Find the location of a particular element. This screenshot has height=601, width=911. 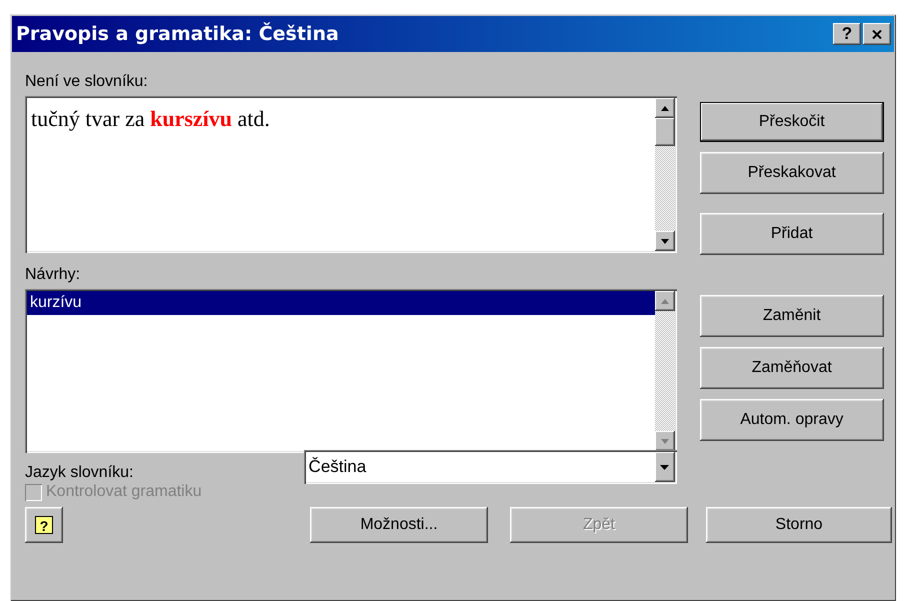

action-button: Přeskakovat is located at coordinates (792, 173).